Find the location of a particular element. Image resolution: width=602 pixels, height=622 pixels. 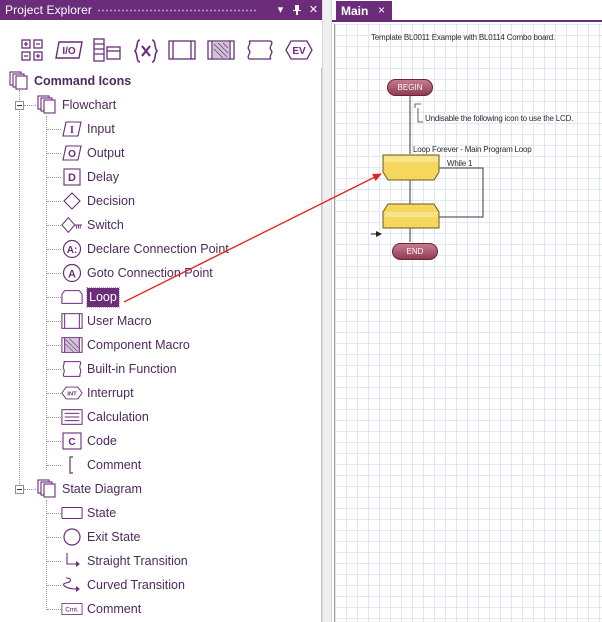

tree-item-exit-state: Exit State is located at coordinates (101, 537).